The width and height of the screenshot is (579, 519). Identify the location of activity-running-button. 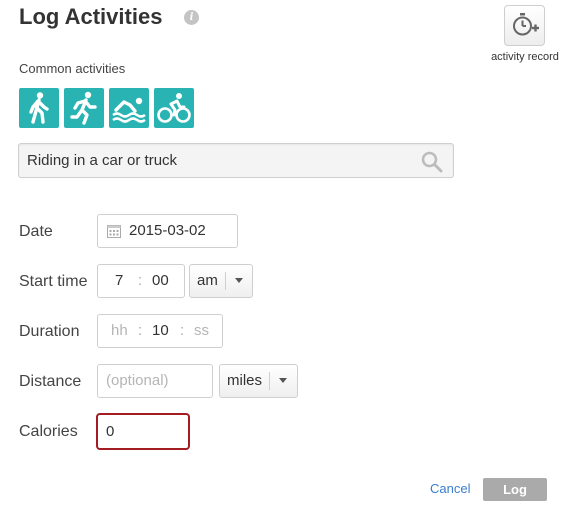
(84, 108).